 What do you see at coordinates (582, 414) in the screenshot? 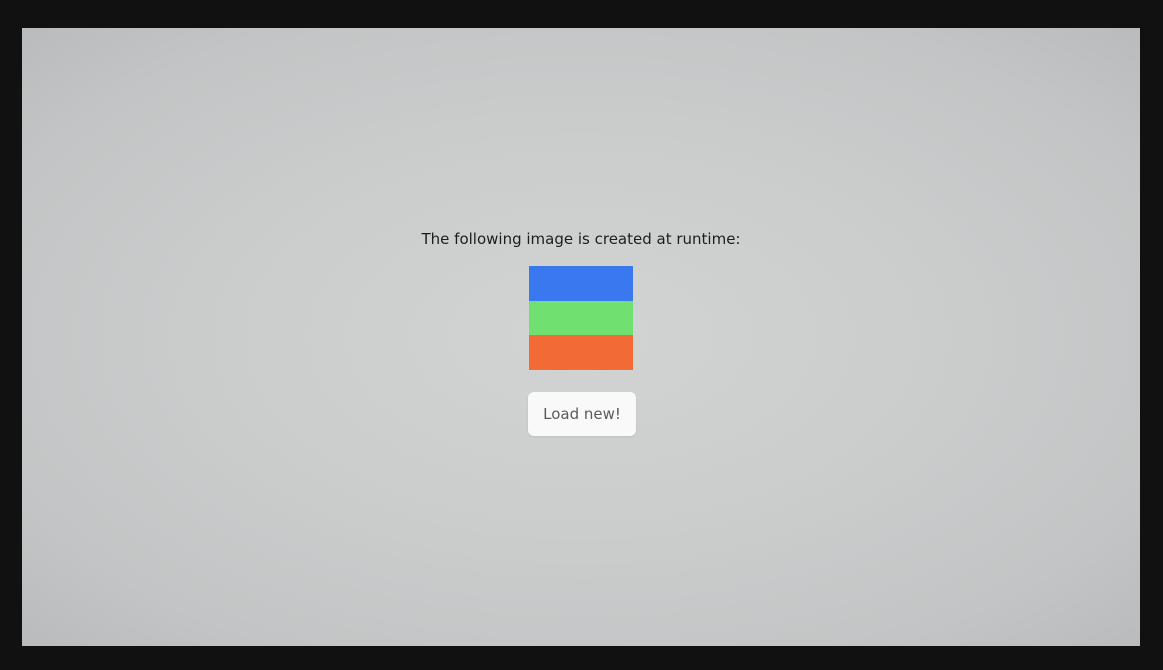
I see `load-new-button: Load new!` at bounding box center [582, 414].